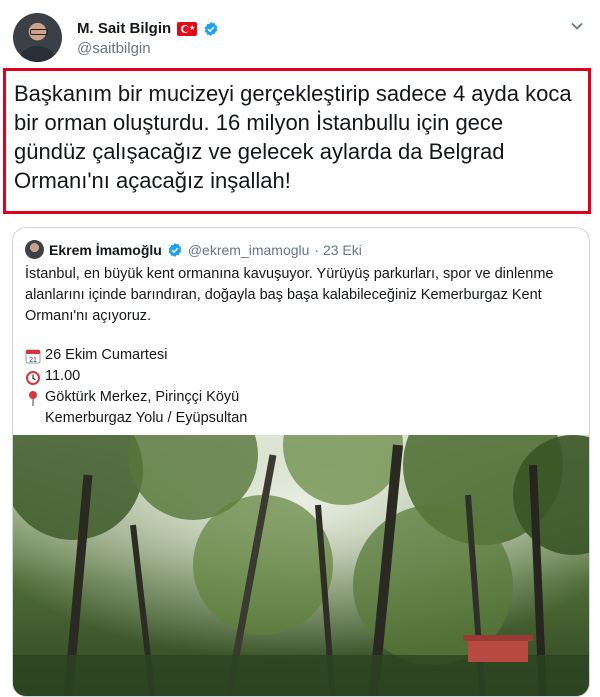 This screenshot has height=697, width=600. I want to click on svg-text: 21, so click(33, 360).